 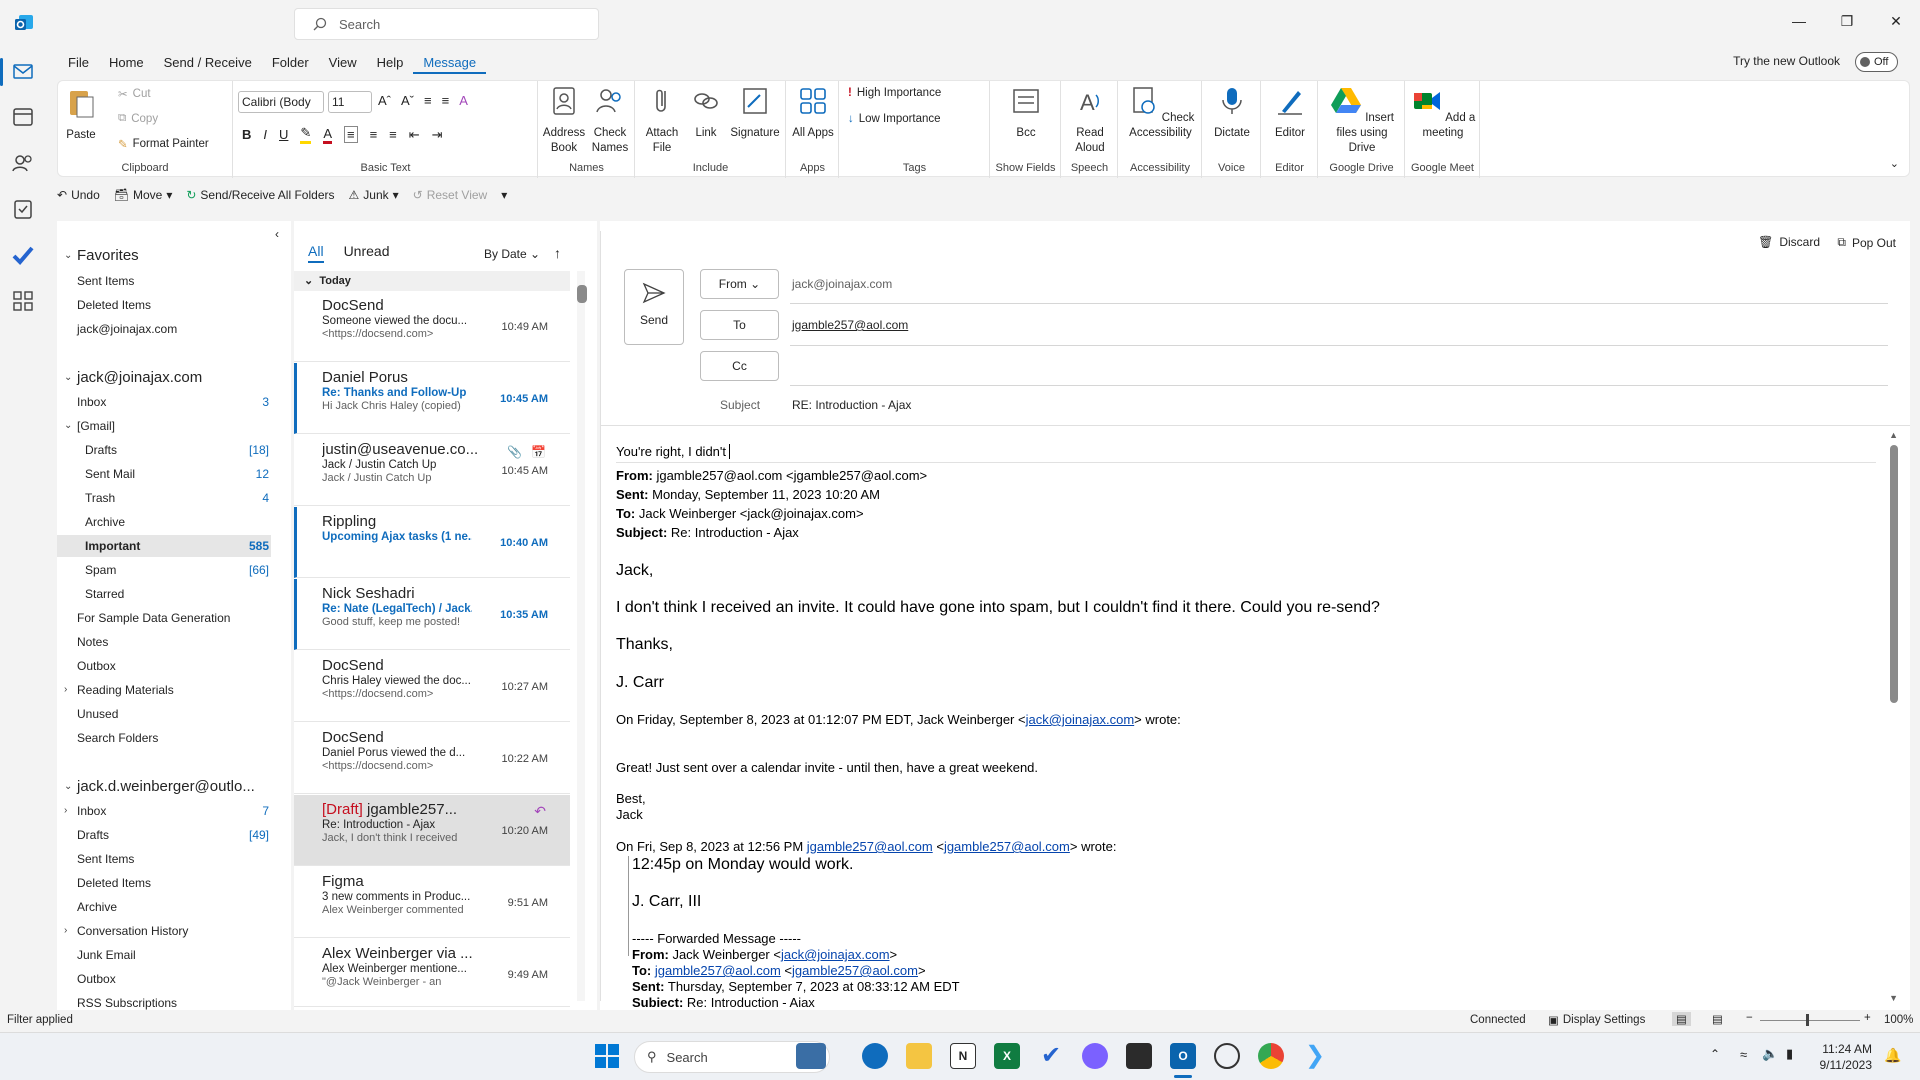 I want to click on discard-button: 🗑 Discard, so click(x=1789, y=242).